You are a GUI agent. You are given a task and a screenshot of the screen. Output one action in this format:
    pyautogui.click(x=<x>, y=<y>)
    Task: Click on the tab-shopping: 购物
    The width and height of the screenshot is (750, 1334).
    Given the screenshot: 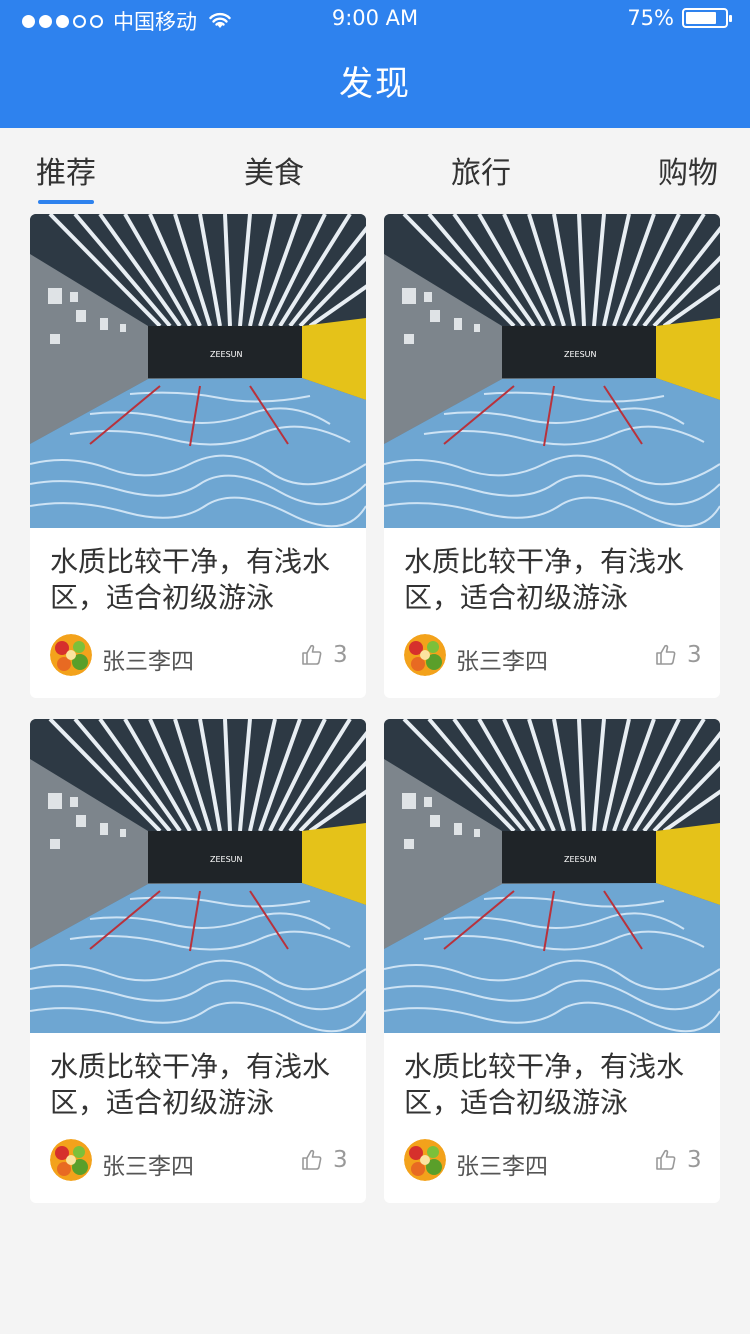 What is the action you would take?
    pyautogui.click(x=688, y=170)
    